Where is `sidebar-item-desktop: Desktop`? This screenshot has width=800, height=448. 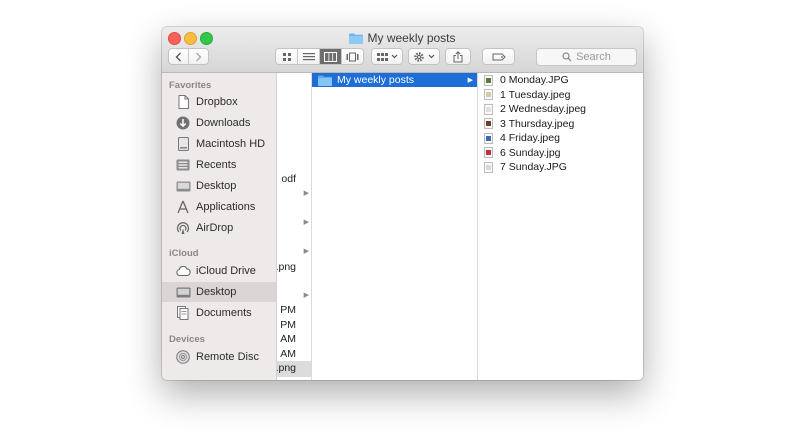
sidebar-item-desktop: Desktop is located at coordinates (219, 186).